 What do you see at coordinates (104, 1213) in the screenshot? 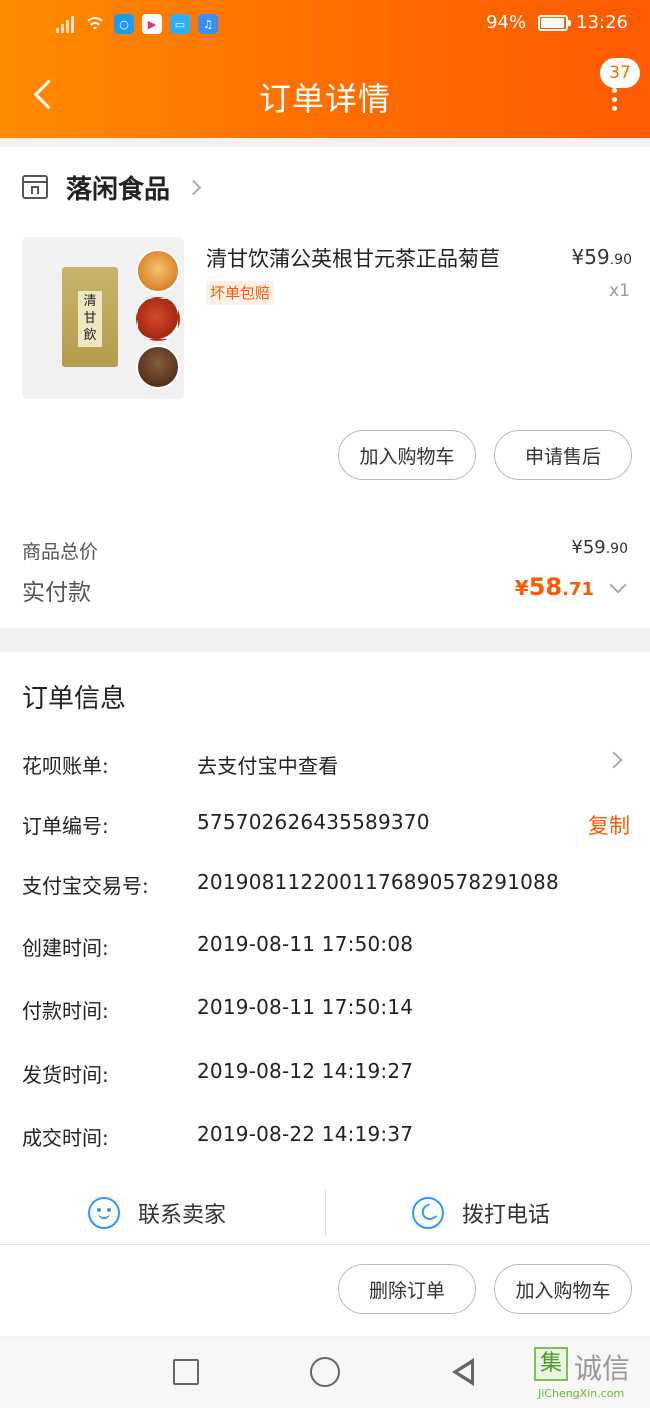
I see `chat-smile-icon` at bounding box center [104, 1213].